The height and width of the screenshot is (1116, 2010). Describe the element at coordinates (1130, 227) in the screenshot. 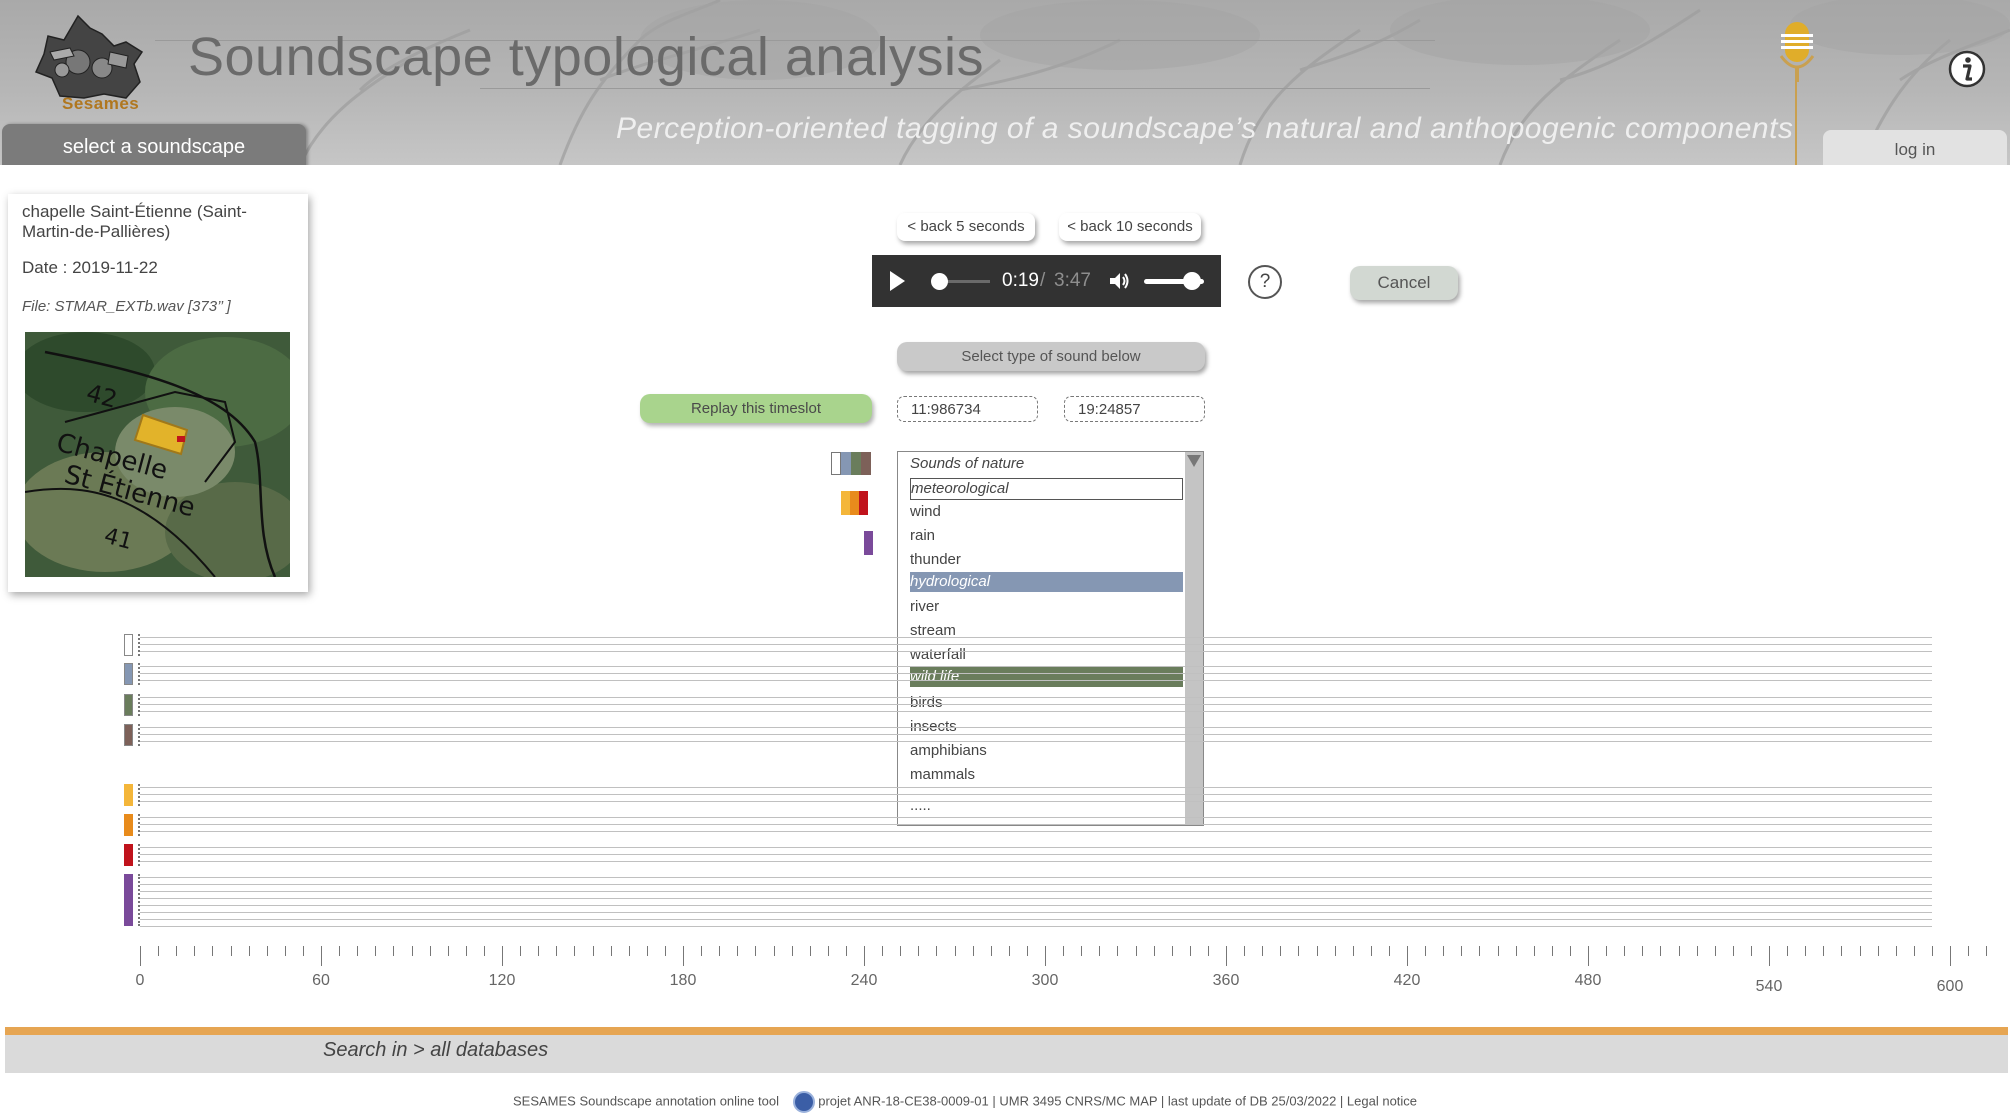

I see `back-10-seconds-button: < back 10 seconds` at that location.